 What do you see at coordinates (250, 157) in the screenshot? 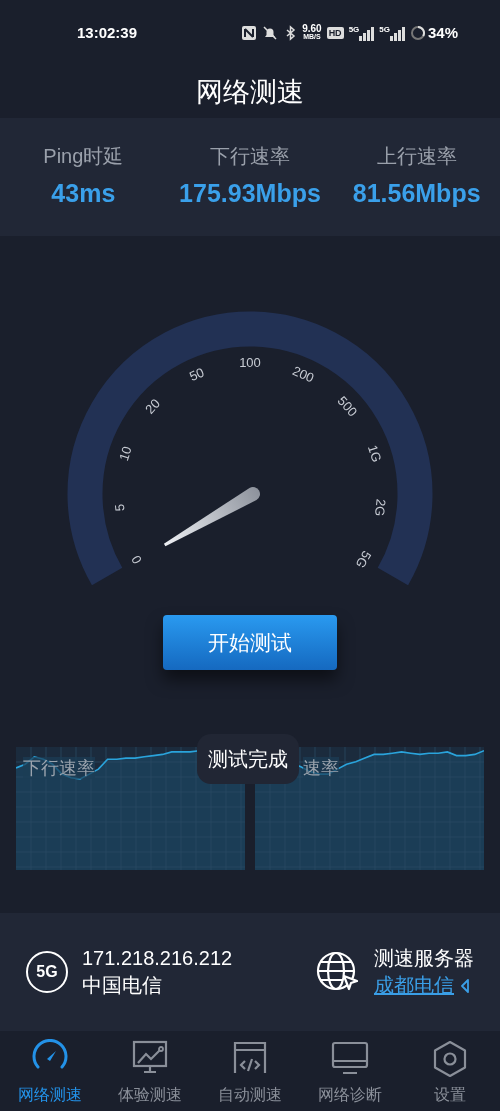
I see `stat-label: 下行速率` at bounding box center [250, 157].